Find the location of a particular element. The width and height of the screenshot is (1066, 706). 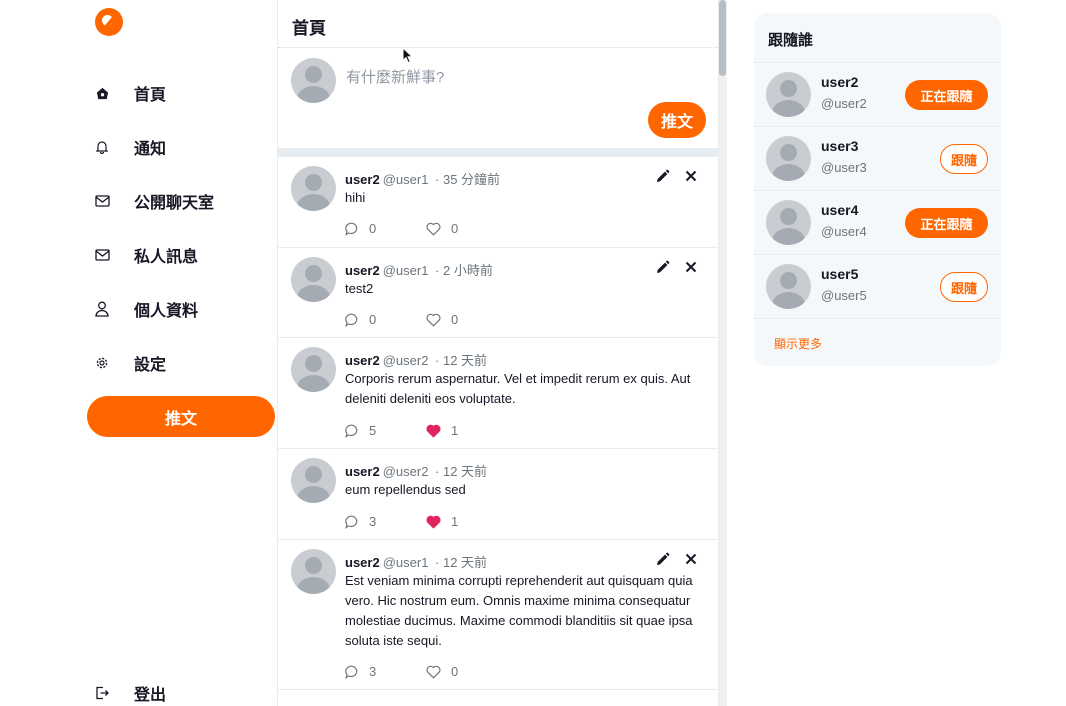

sidebar-item-label: 個人資料 is located at coordinates (166, 311).